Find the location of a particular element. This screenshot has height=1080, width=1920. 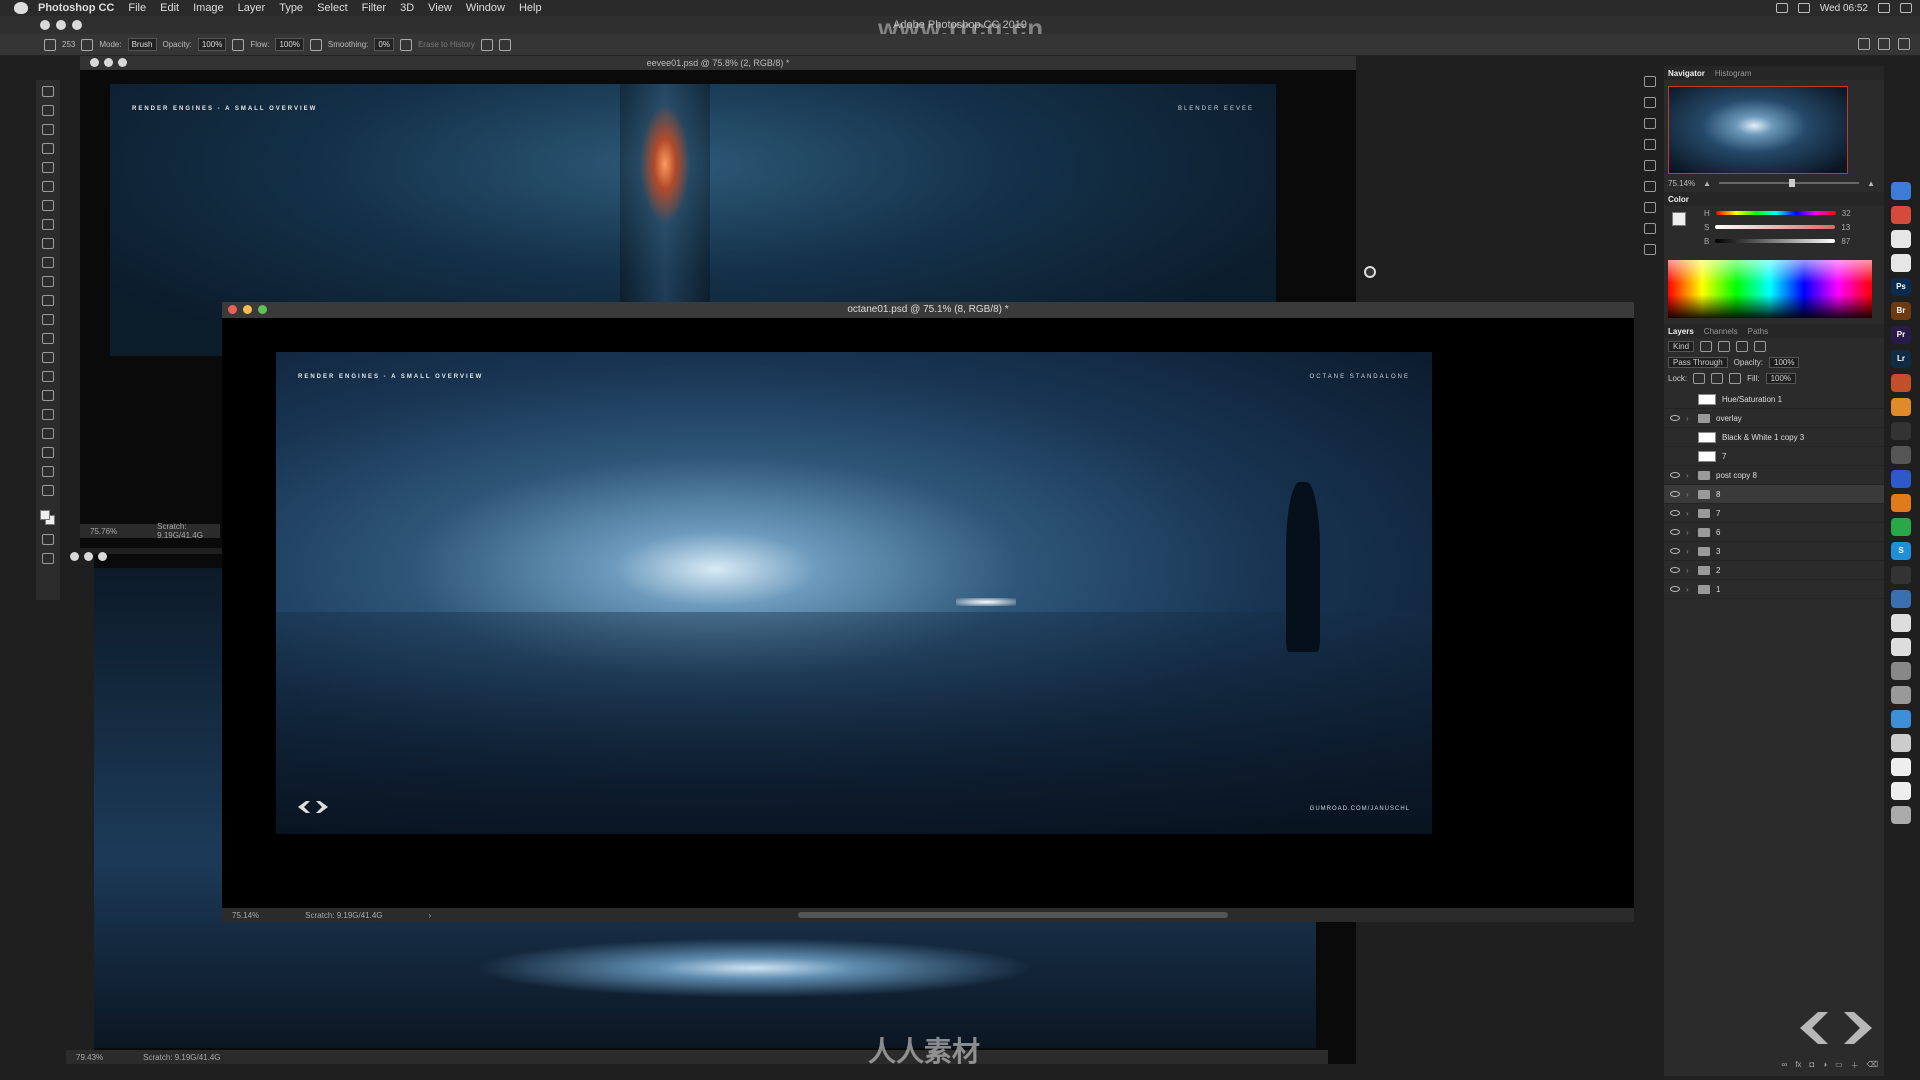

menu-layer: Layer is located at coordinates (252, 8).